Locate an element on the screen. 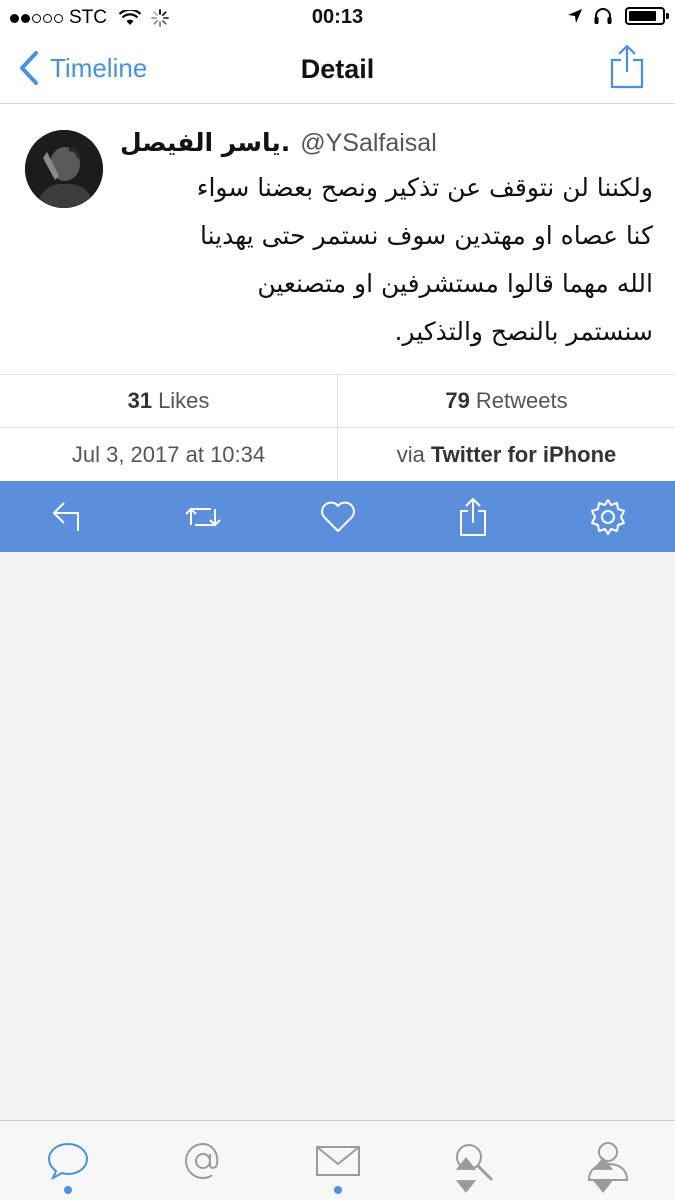  tab-messages is located at coordinates (337, 1160).